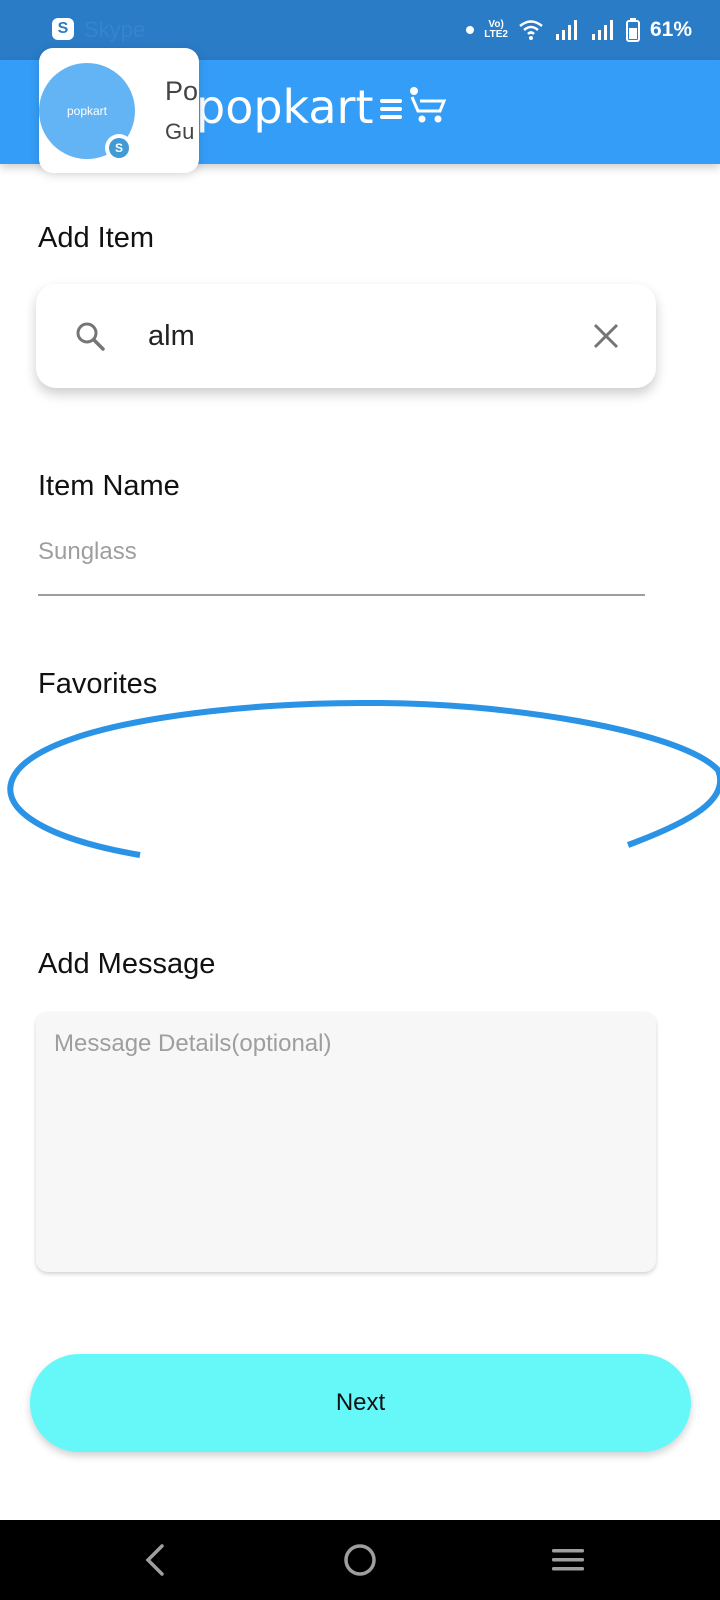 Image resolution: width=720 pixels, height=1600 pixels. Describe the element at coordinates (180, 131) in the screenshot. I see `chat-head-subtitle: Gu` at that location.